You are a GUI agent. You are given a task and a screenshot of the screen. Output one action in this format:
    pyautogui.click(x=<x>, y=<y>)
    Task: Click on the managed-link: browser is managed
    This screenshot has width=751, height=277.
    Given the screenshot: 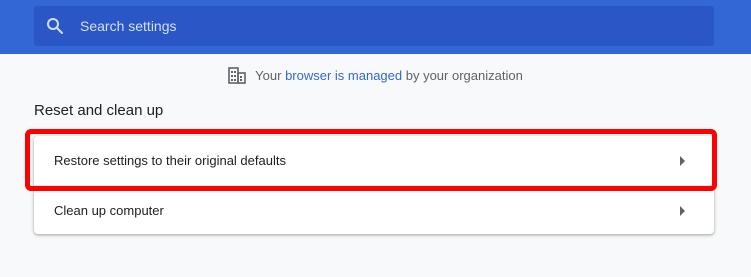 What is the action you would take?
    pyautogui.click(x=343, y=75)
    